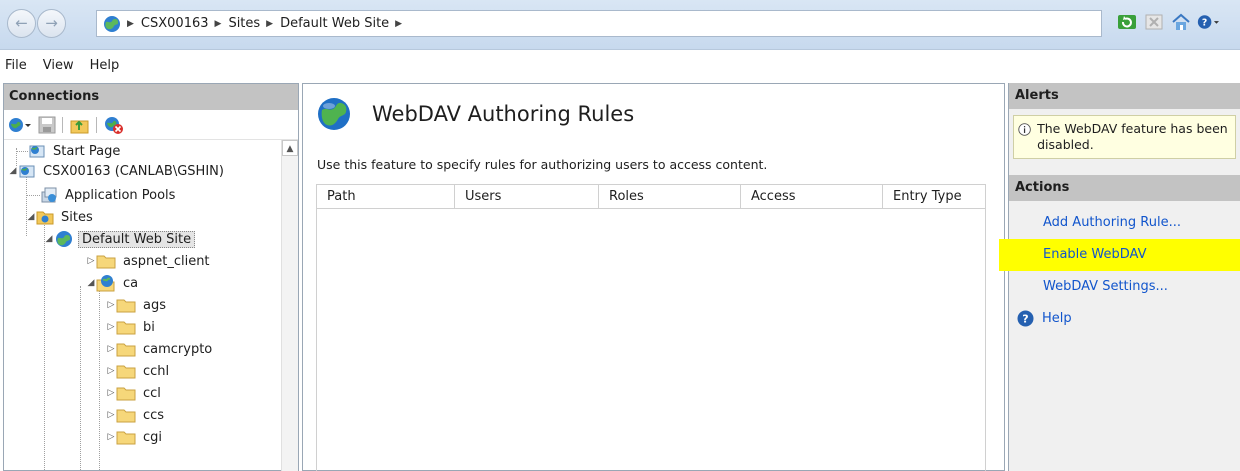 Image resolution: width=1240 pixels, height=471 pixels. Describe the element at coordinates (1057, 318) in the screenshot. I see `help-link: Help` at that location.